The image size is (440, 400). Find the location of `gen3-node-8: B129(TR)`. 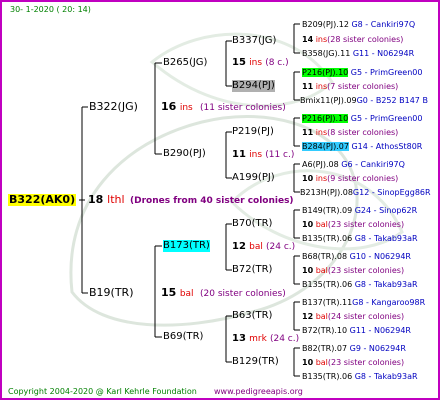

gen3-node-8: B129(TR) is located at coordinates (255, 361).